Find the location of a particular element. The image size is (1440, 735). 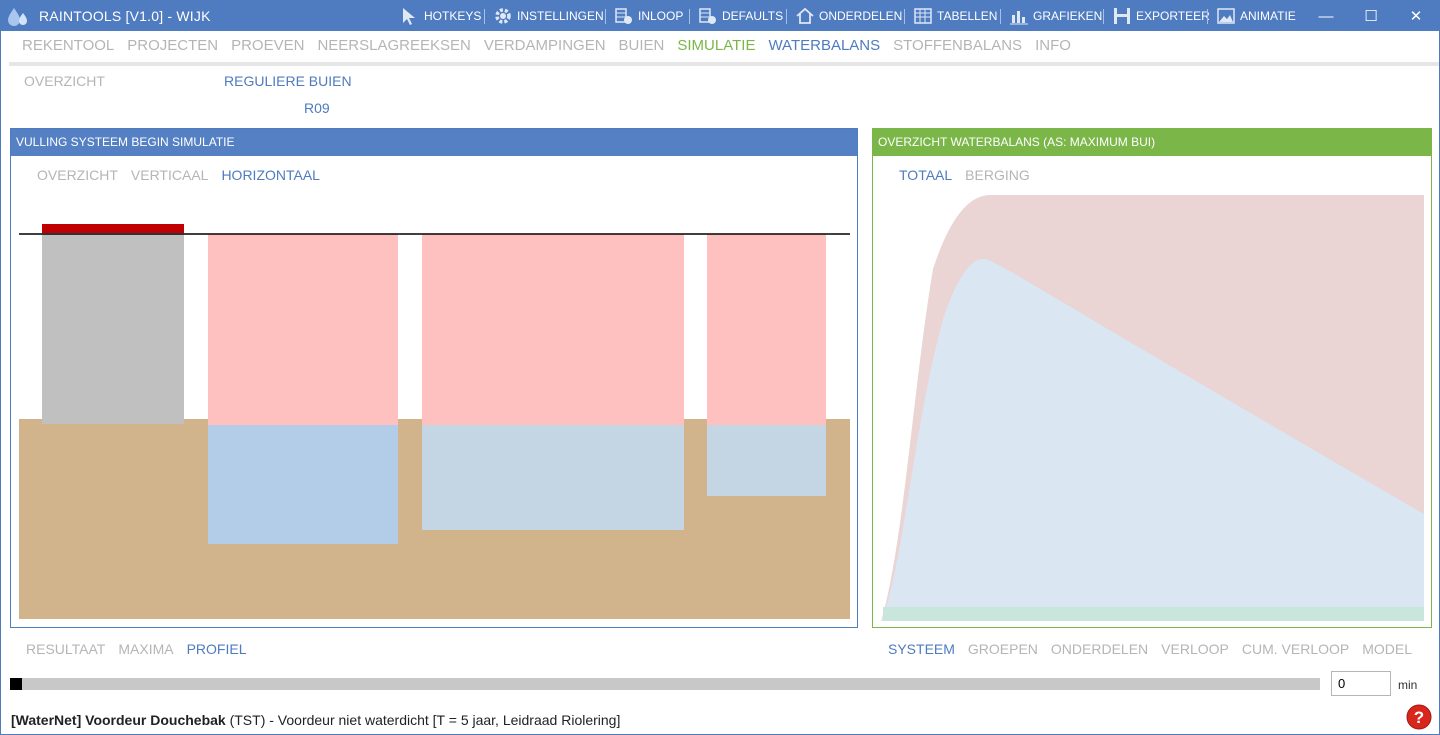

menu-proeven: PROEVEN is located at coordinates (267, 47).